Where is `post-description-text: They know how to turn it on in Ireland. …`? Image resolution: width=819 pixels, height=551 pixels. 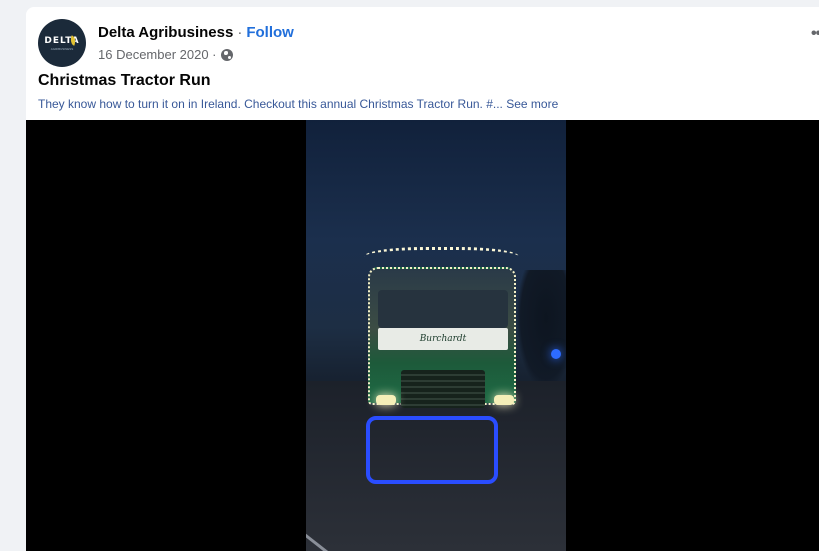
post-description-text: They know how to turn it on in Ireland. … is located at coordinates (270, 104).